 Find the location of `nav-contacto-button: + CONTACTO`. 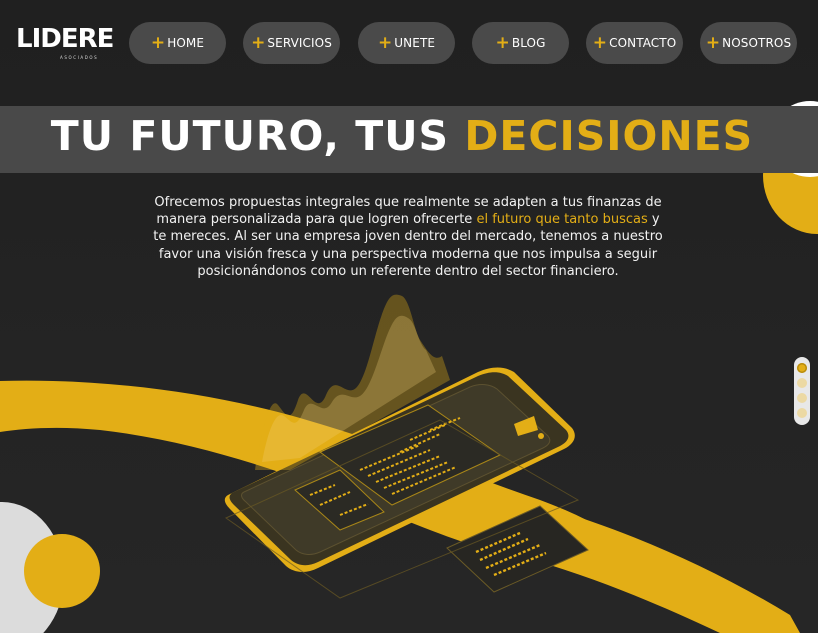

nav-contacto-button: + CONTACTO is located at coordinates (634, 43).